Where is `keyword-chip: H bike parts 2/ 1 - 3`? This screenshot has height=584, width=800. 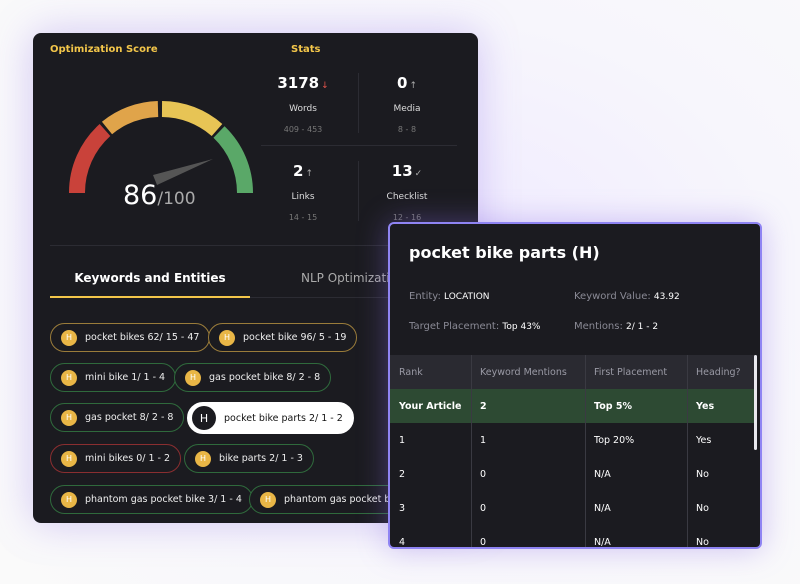 keyword-chip: H bike parts 2/ 1 - 3 is located at coordinates (249, 458).